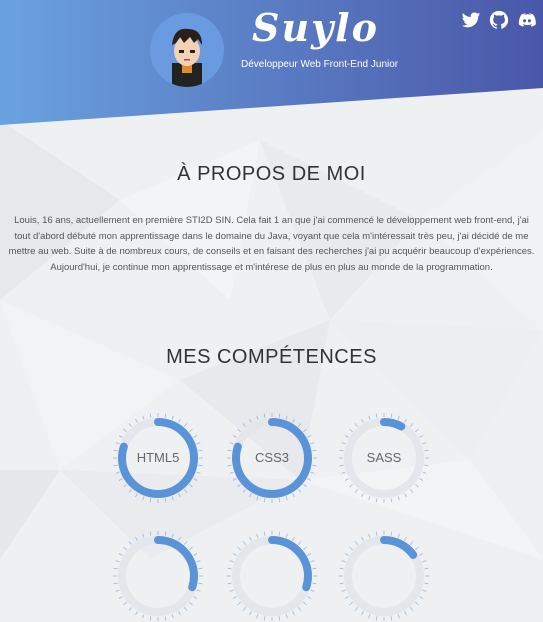 This screenshot has width=543, height=622. I want to click on tagline: Développeur Web Front-End Junior, so click(320, 64).